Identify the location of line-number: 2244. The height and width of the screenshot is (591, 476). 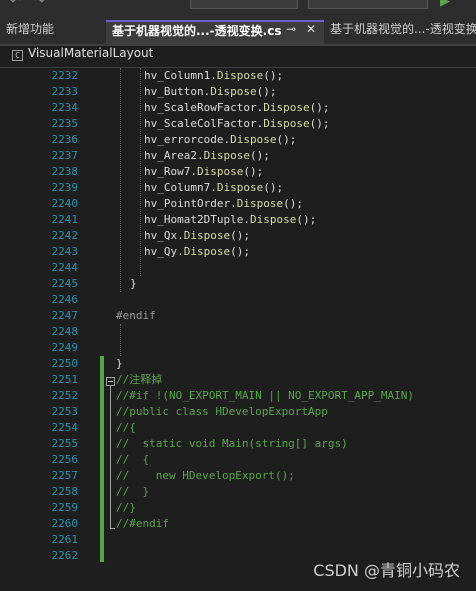
(65, 267).